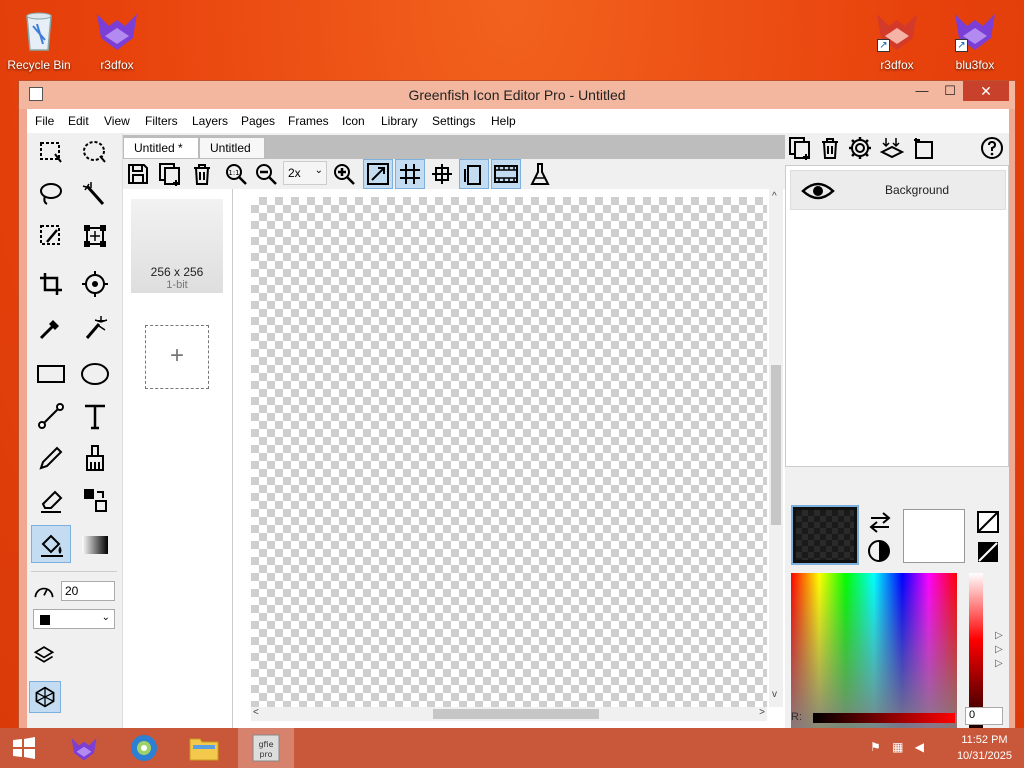 The height and width of the screenshot is (768, 1024). Describe the element at coordinates (161, 147) in the screenshot. I see `tab-untitled-modified: Untitled *` at that location.